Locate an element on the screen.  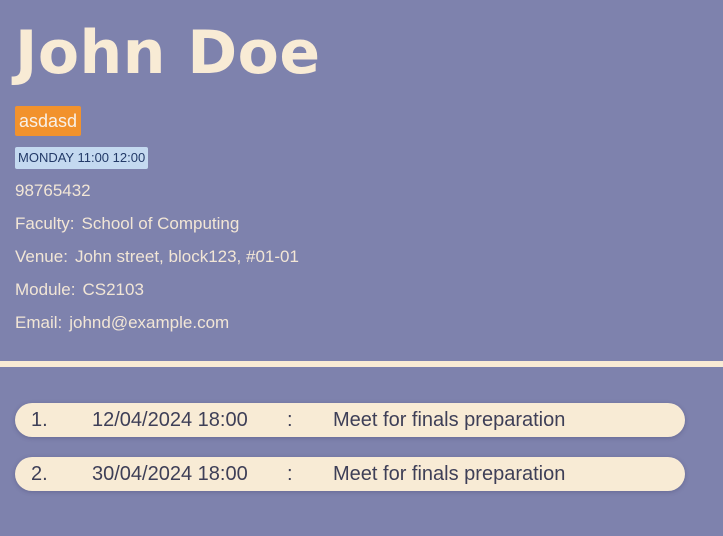
section-divider is located at coordinates (361, 364).